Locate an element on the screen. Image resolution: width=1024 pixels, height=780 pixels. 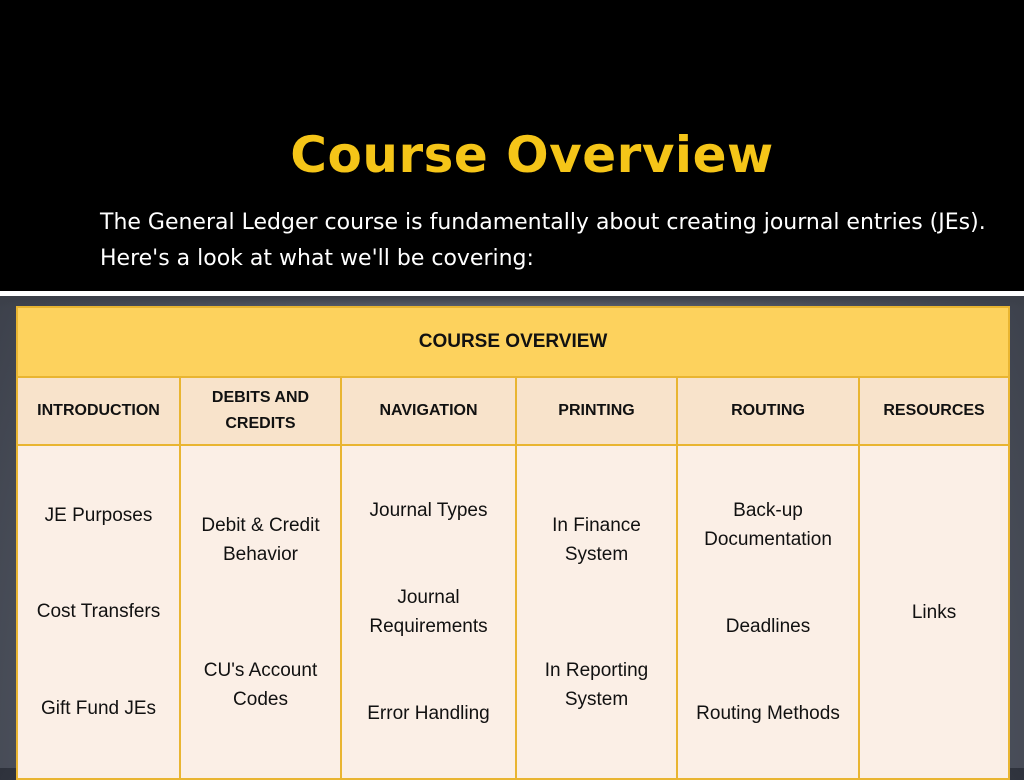
list-item: Cost Transfers is located at coordinates (98, 612).